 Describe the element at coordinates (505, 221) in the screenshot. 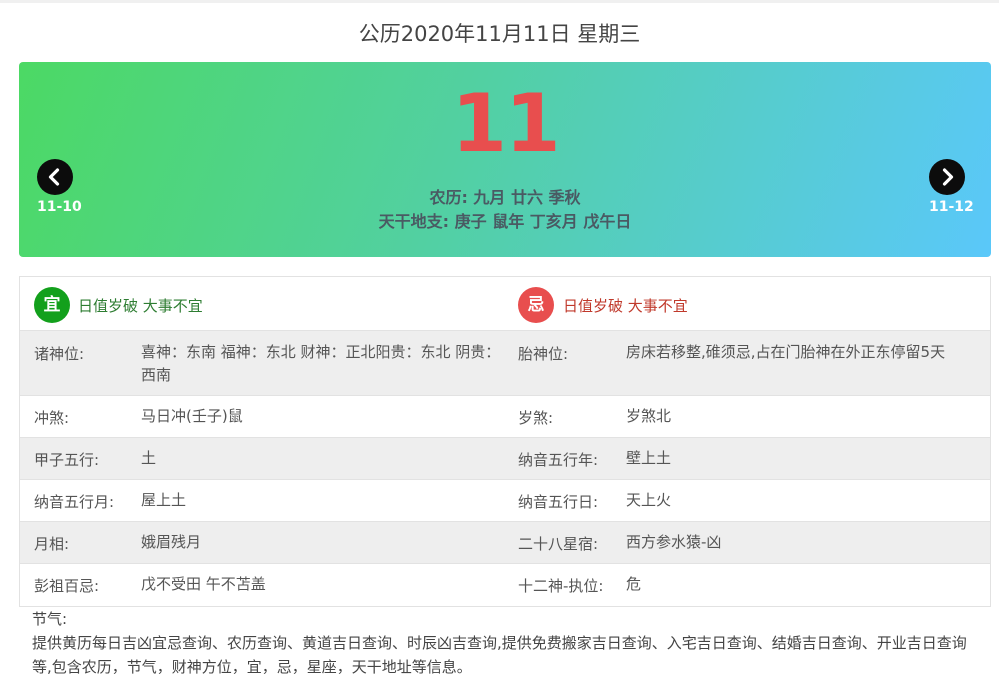

I see `ganzhi-date: 天干地支: 庚子 鼠年 丁亥月 戊午日` at that location.